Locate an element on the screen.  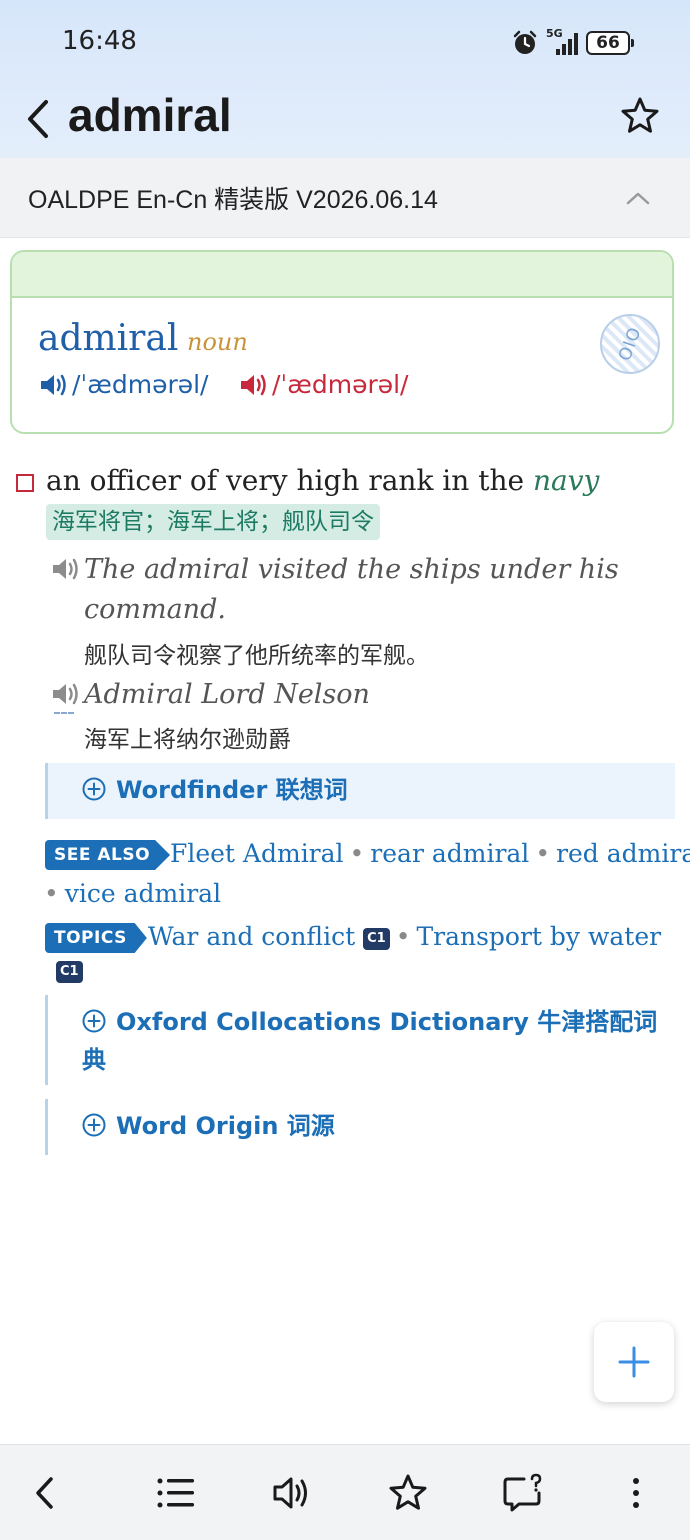
battery-icon: 66 is located at coordinates (610, 43).